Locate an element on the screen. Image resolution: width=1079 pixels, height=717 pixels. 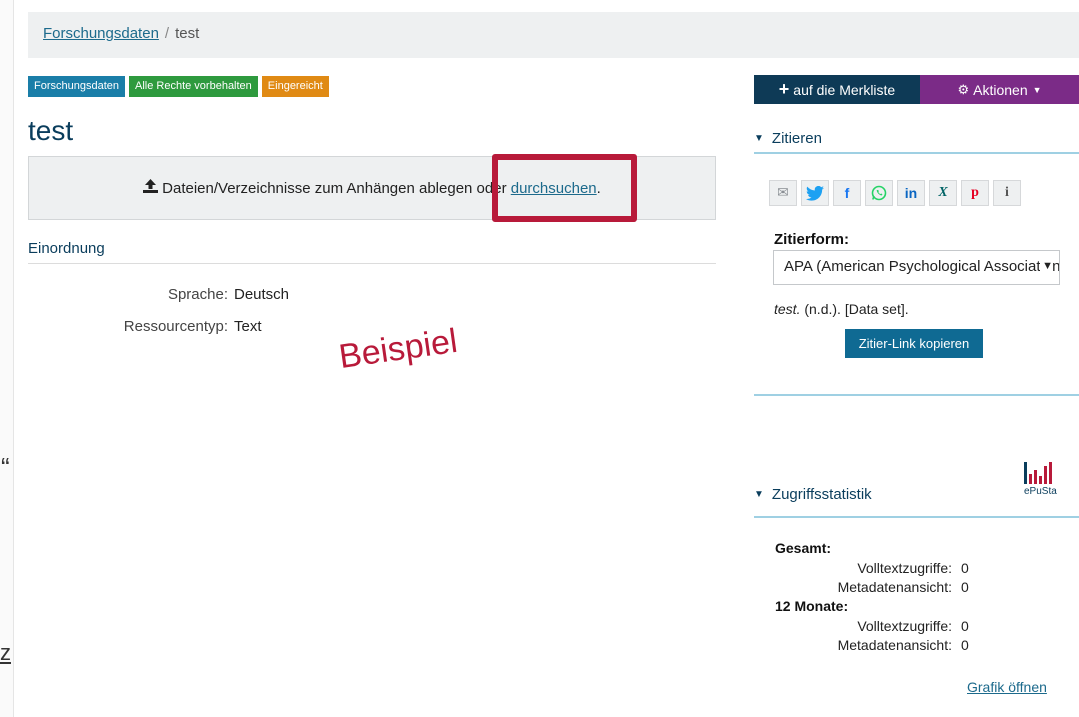
add-to-watchlist-button: + auf die Merkliste is located at coordinates (837, 89).